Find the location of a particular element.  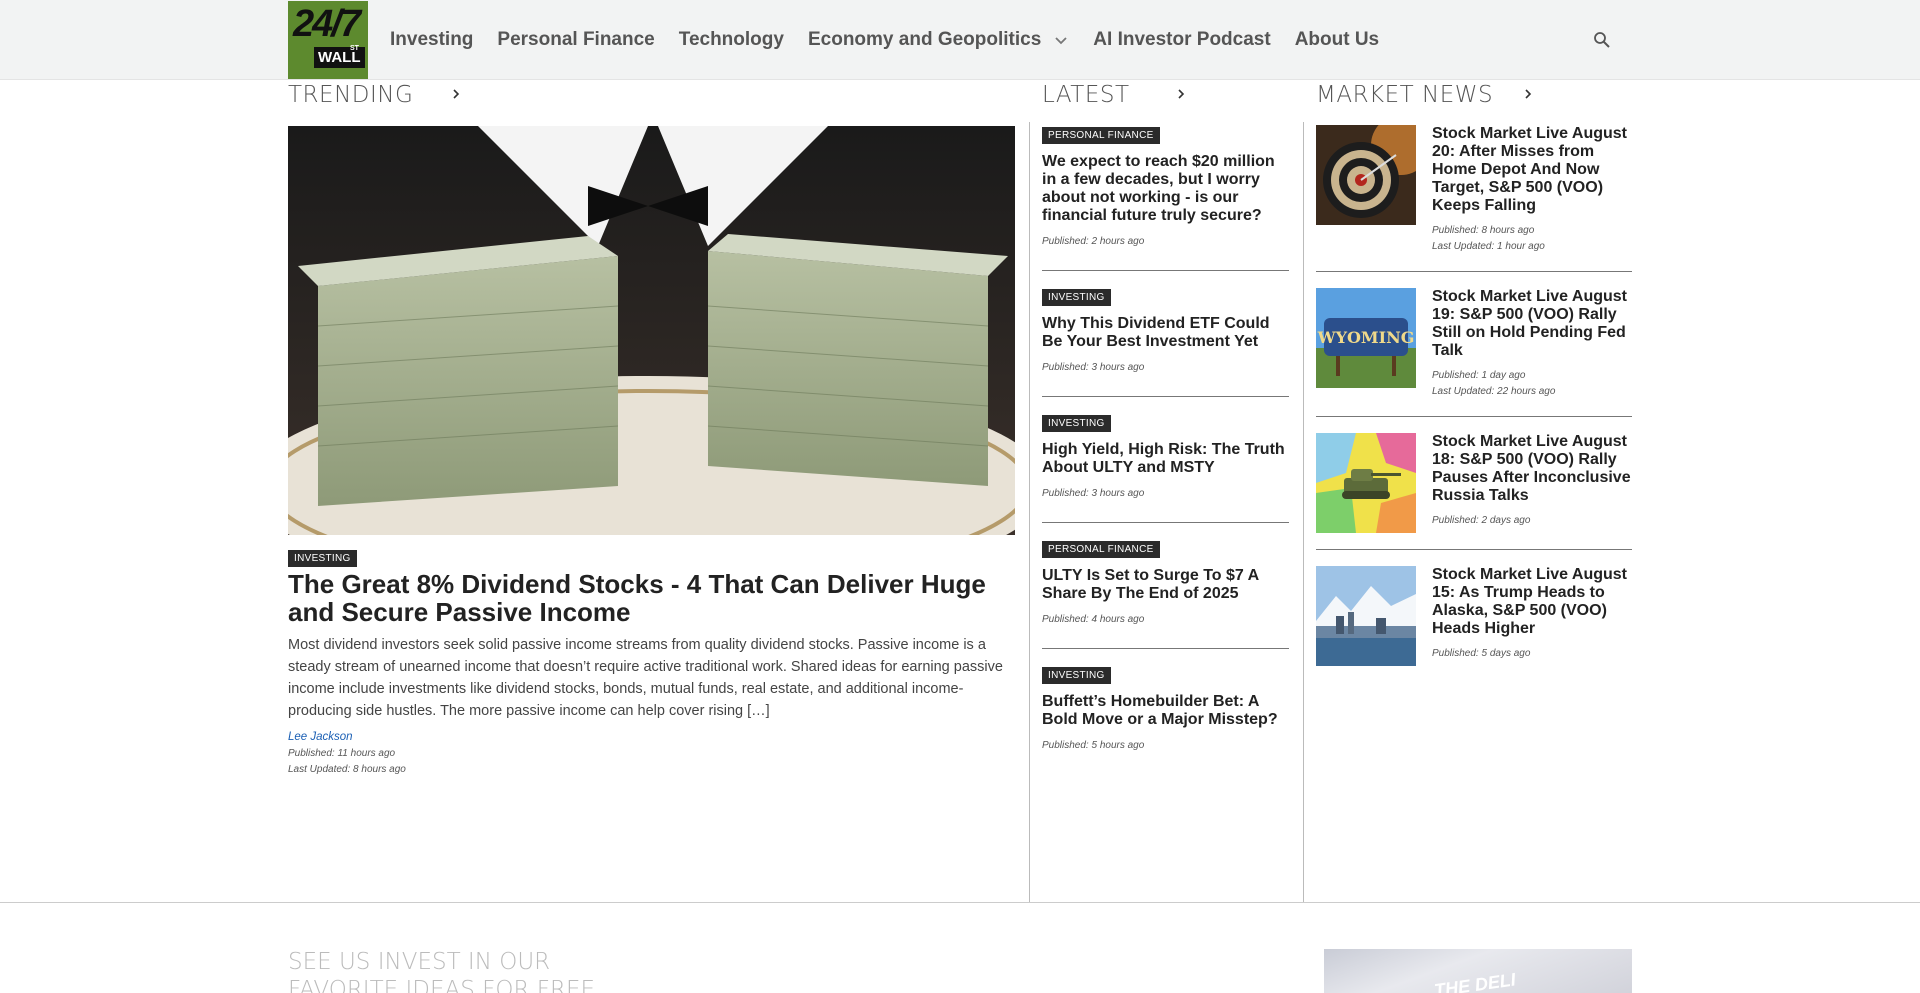

updated-time: Last Updated: 8 hours ago is located at coordinates (347, 769).